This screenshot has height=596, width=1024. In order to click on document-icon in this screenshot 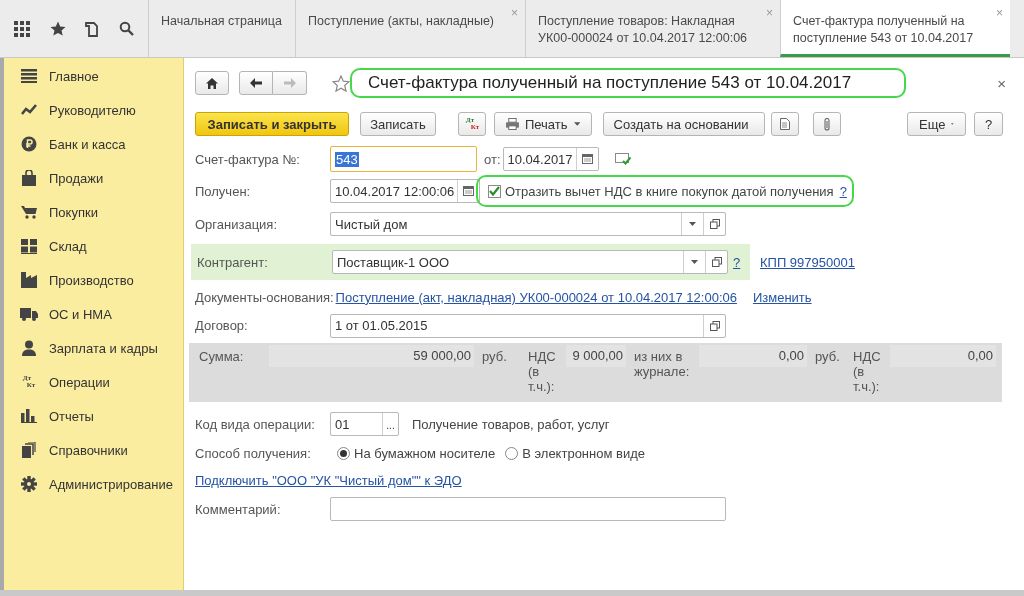, I will do `click(785, 124)`.